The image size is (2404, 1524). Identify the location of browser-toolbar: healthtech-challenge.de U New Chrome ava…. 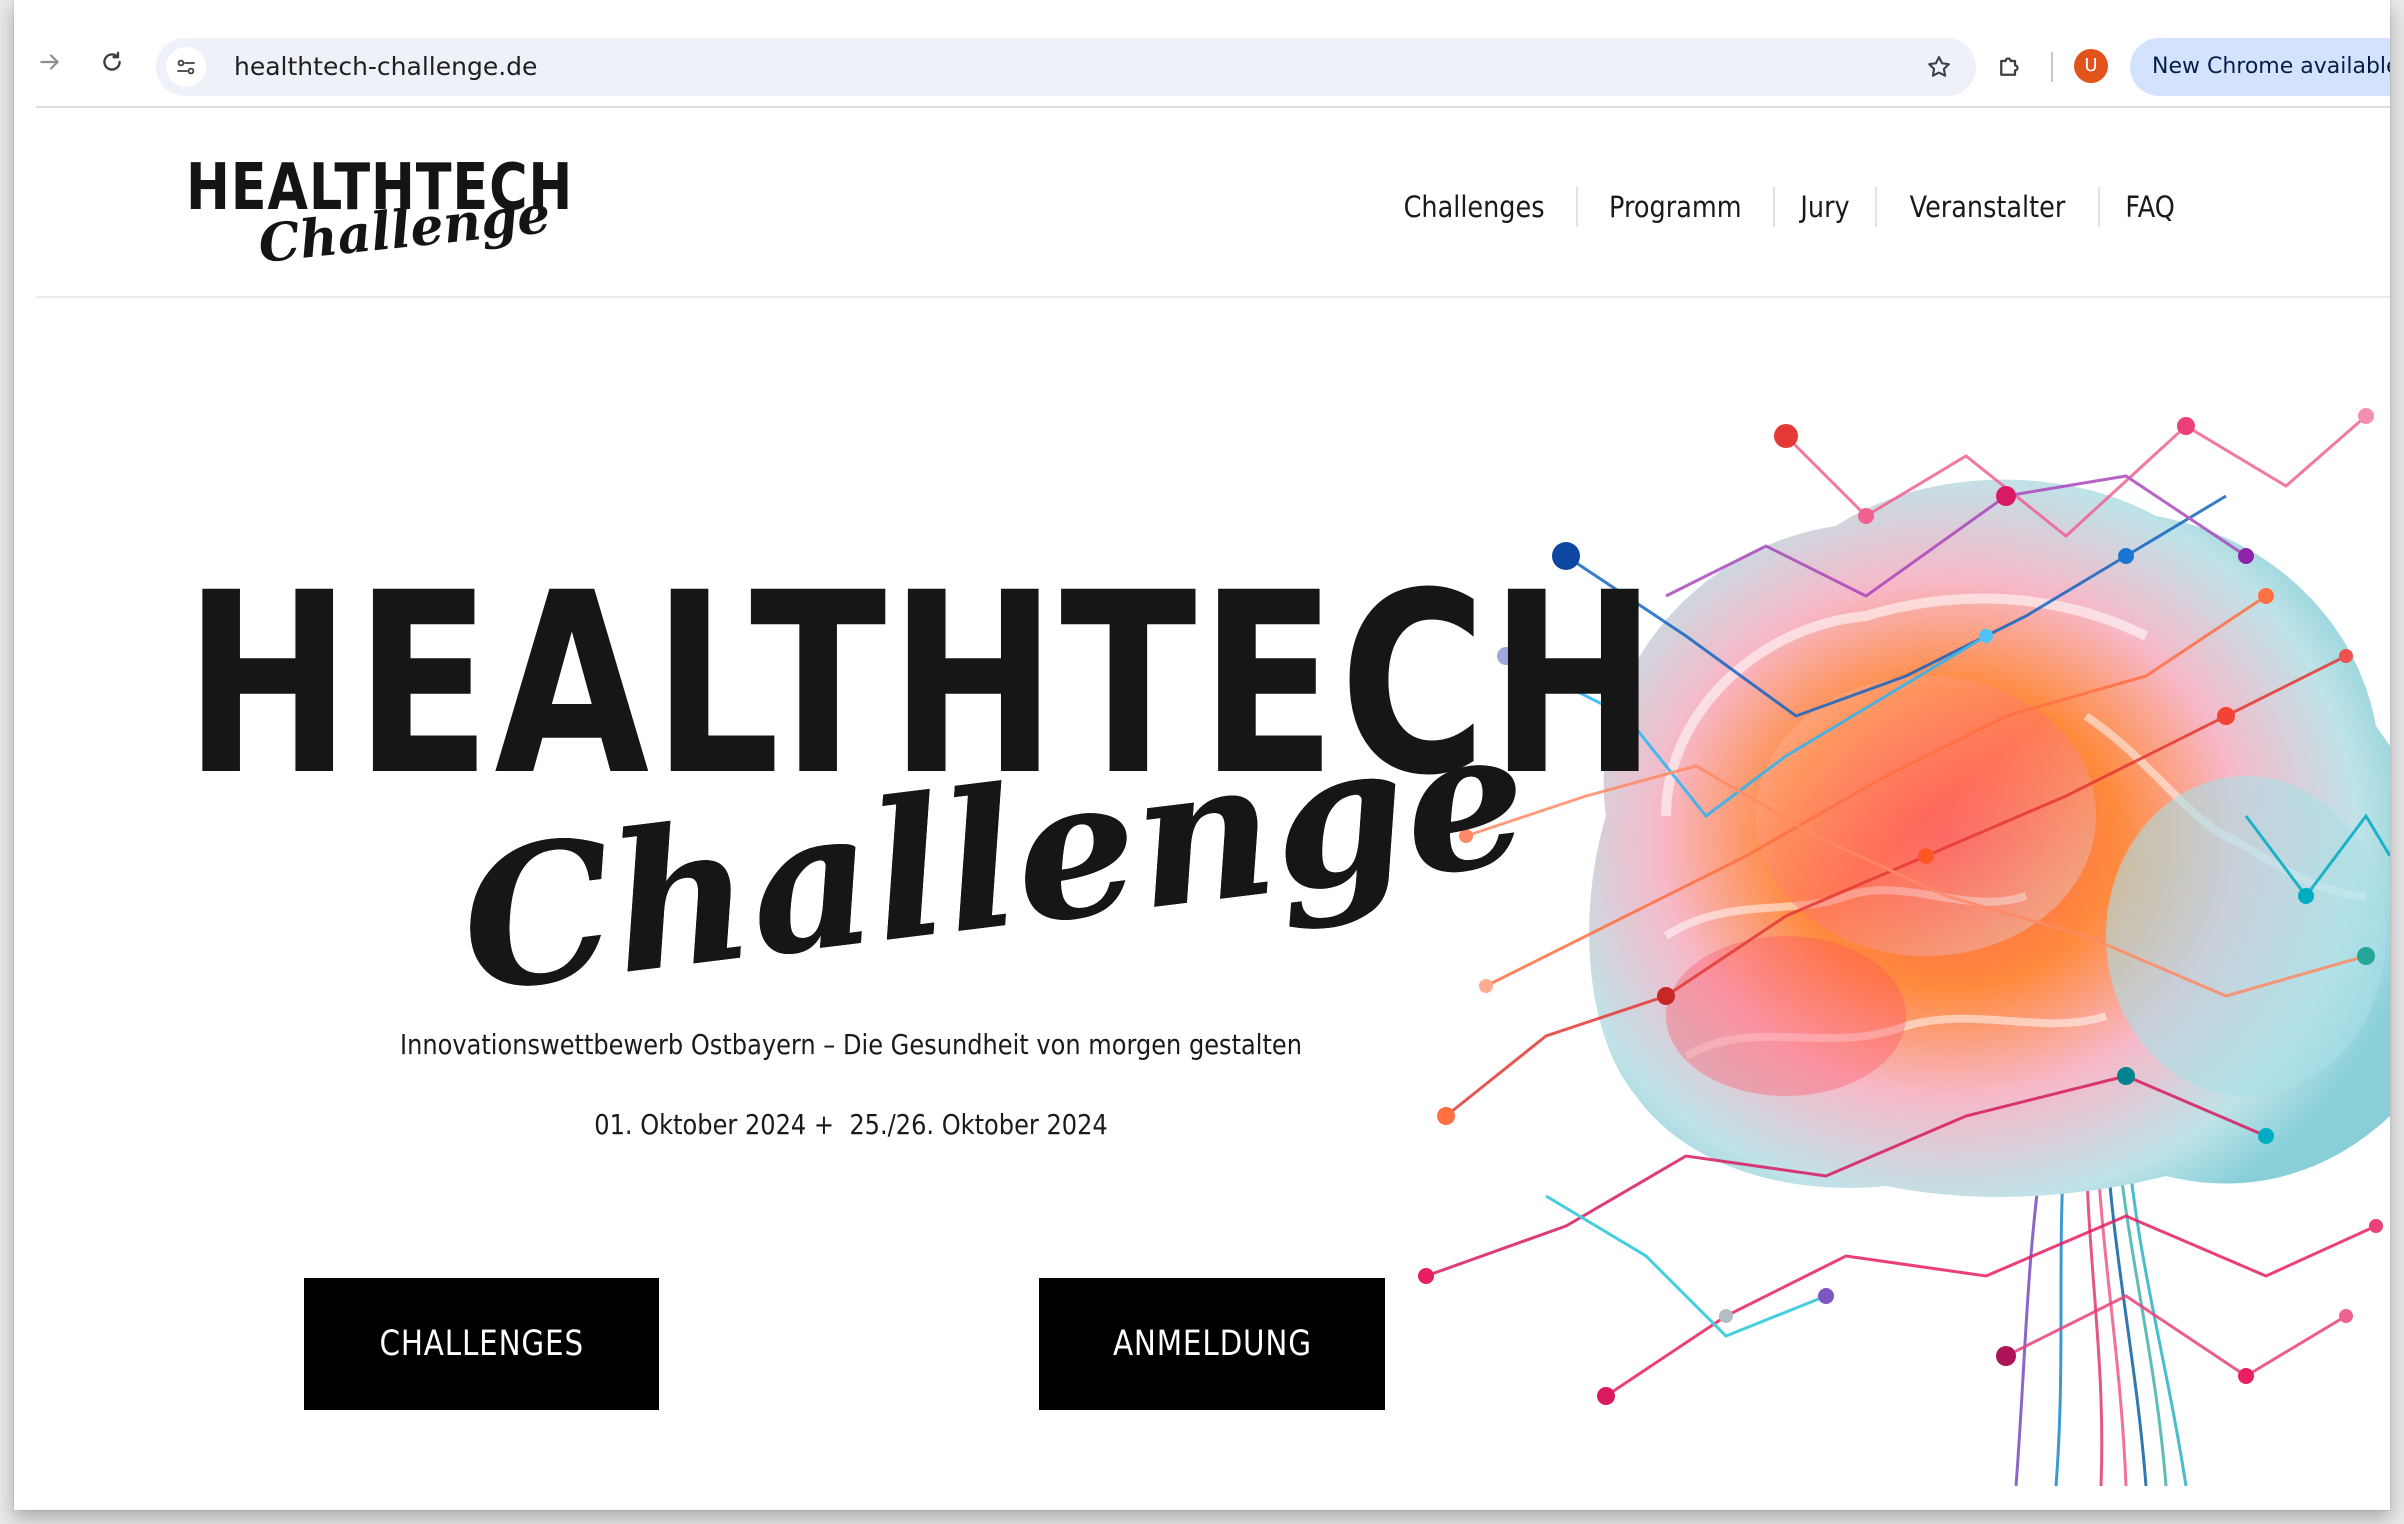
(1202, 53).